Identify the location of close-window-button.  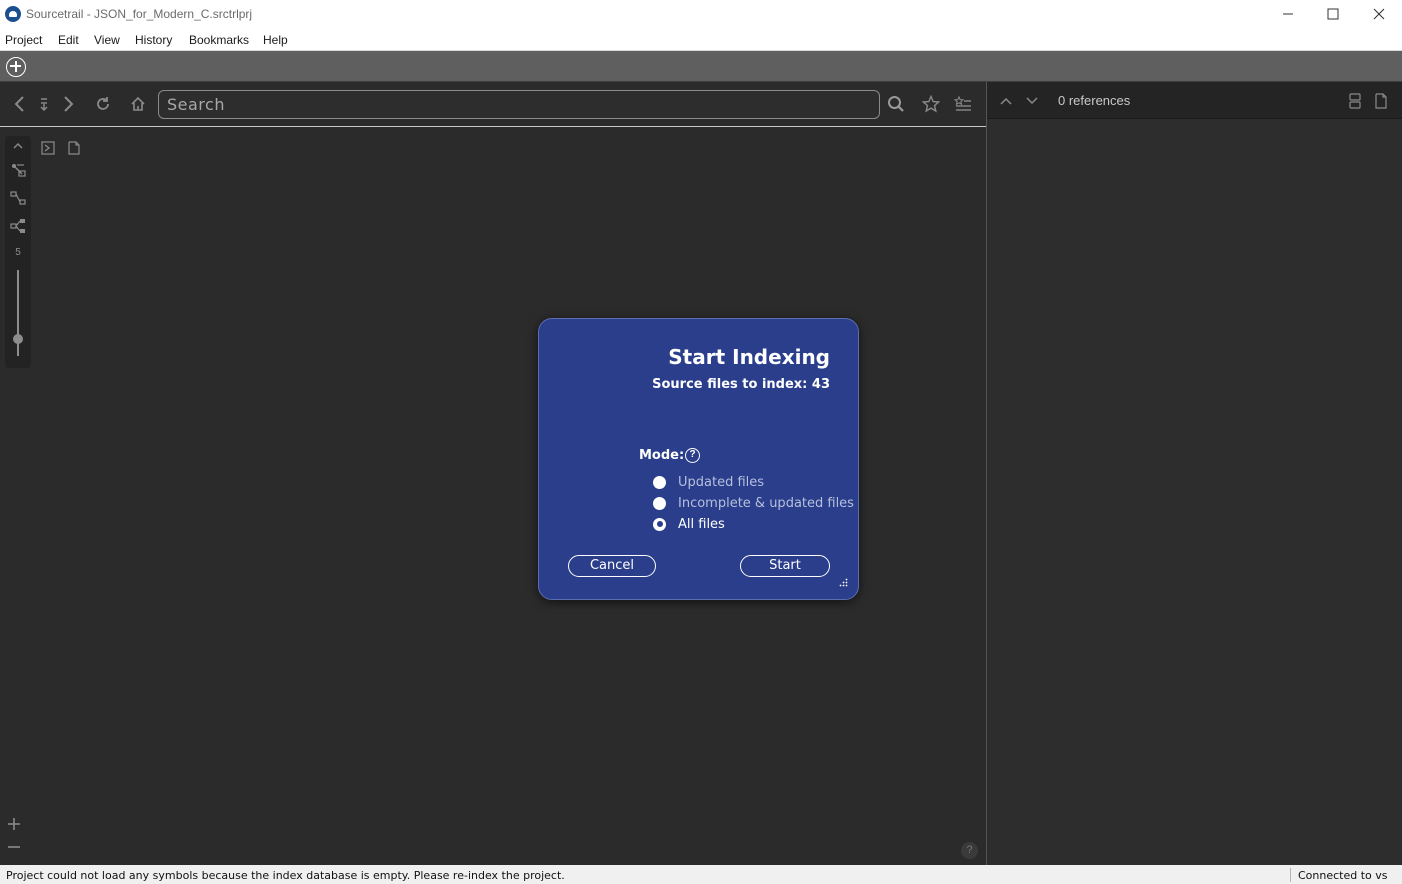
(1379, 14).